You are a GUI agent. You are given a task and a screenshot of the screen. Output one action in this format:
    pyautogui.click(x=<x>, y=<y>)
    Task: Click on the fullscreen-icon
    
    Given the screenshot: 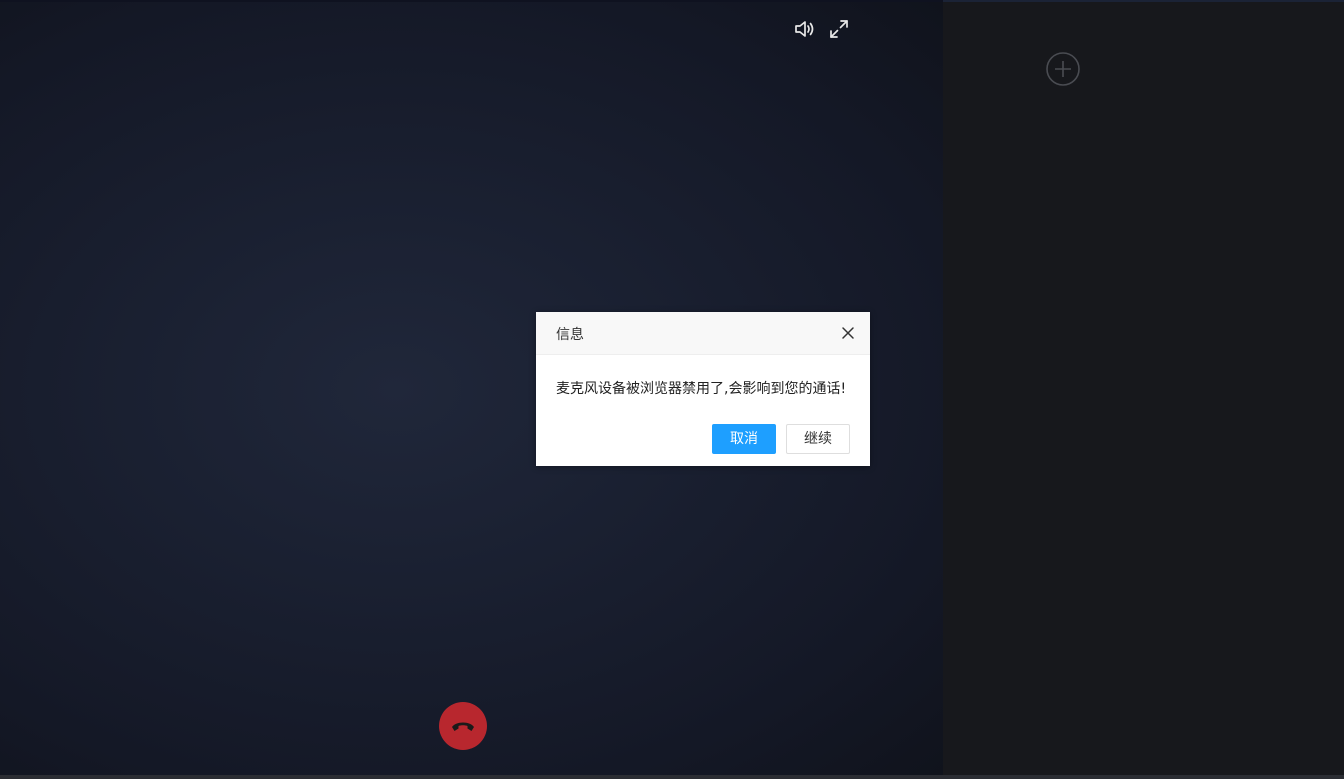 What is the action you would take?
    pyautogui.click(x=839, y=29)
    